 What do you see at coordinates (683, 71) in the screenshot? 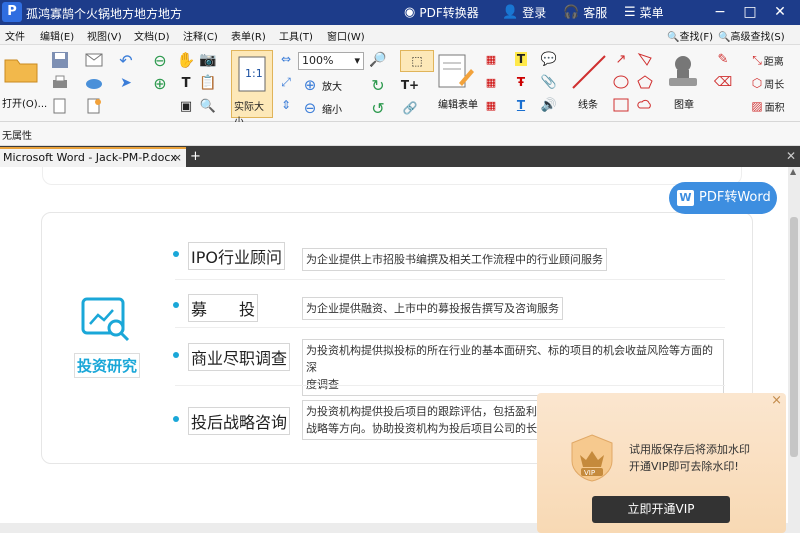
I see `stamp-button` at bounding box center [683, 71].